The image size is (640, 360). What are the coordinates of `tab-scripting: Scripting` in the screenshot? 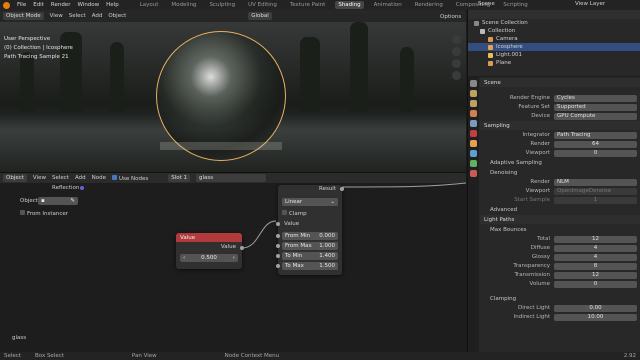 It's located at (515, 5).